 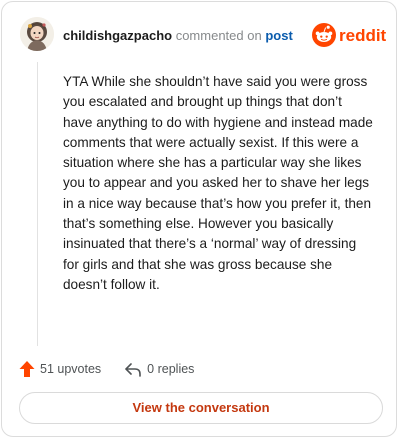 I want to click on upvote-button: 51 upvotes, so click(x=60, y=369).